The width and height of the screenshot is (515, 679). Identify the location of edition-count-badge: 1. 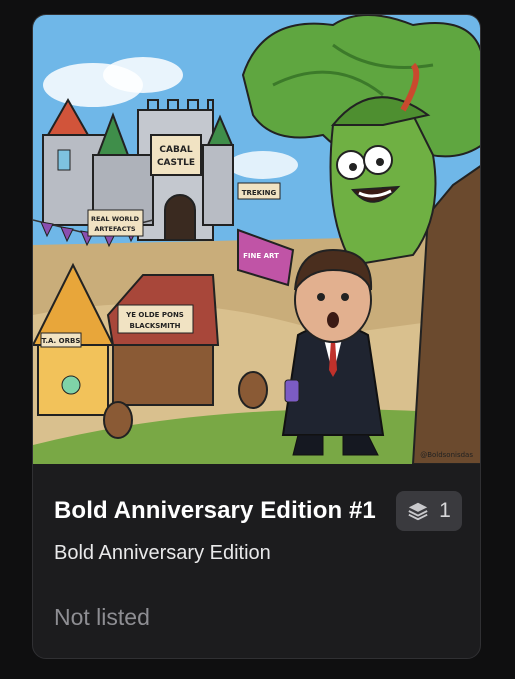
(429, 511).